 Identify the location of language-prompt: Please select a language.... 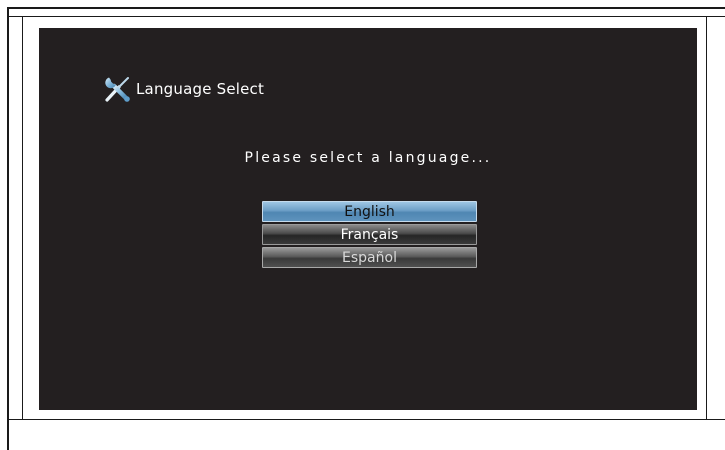
(368, 158).